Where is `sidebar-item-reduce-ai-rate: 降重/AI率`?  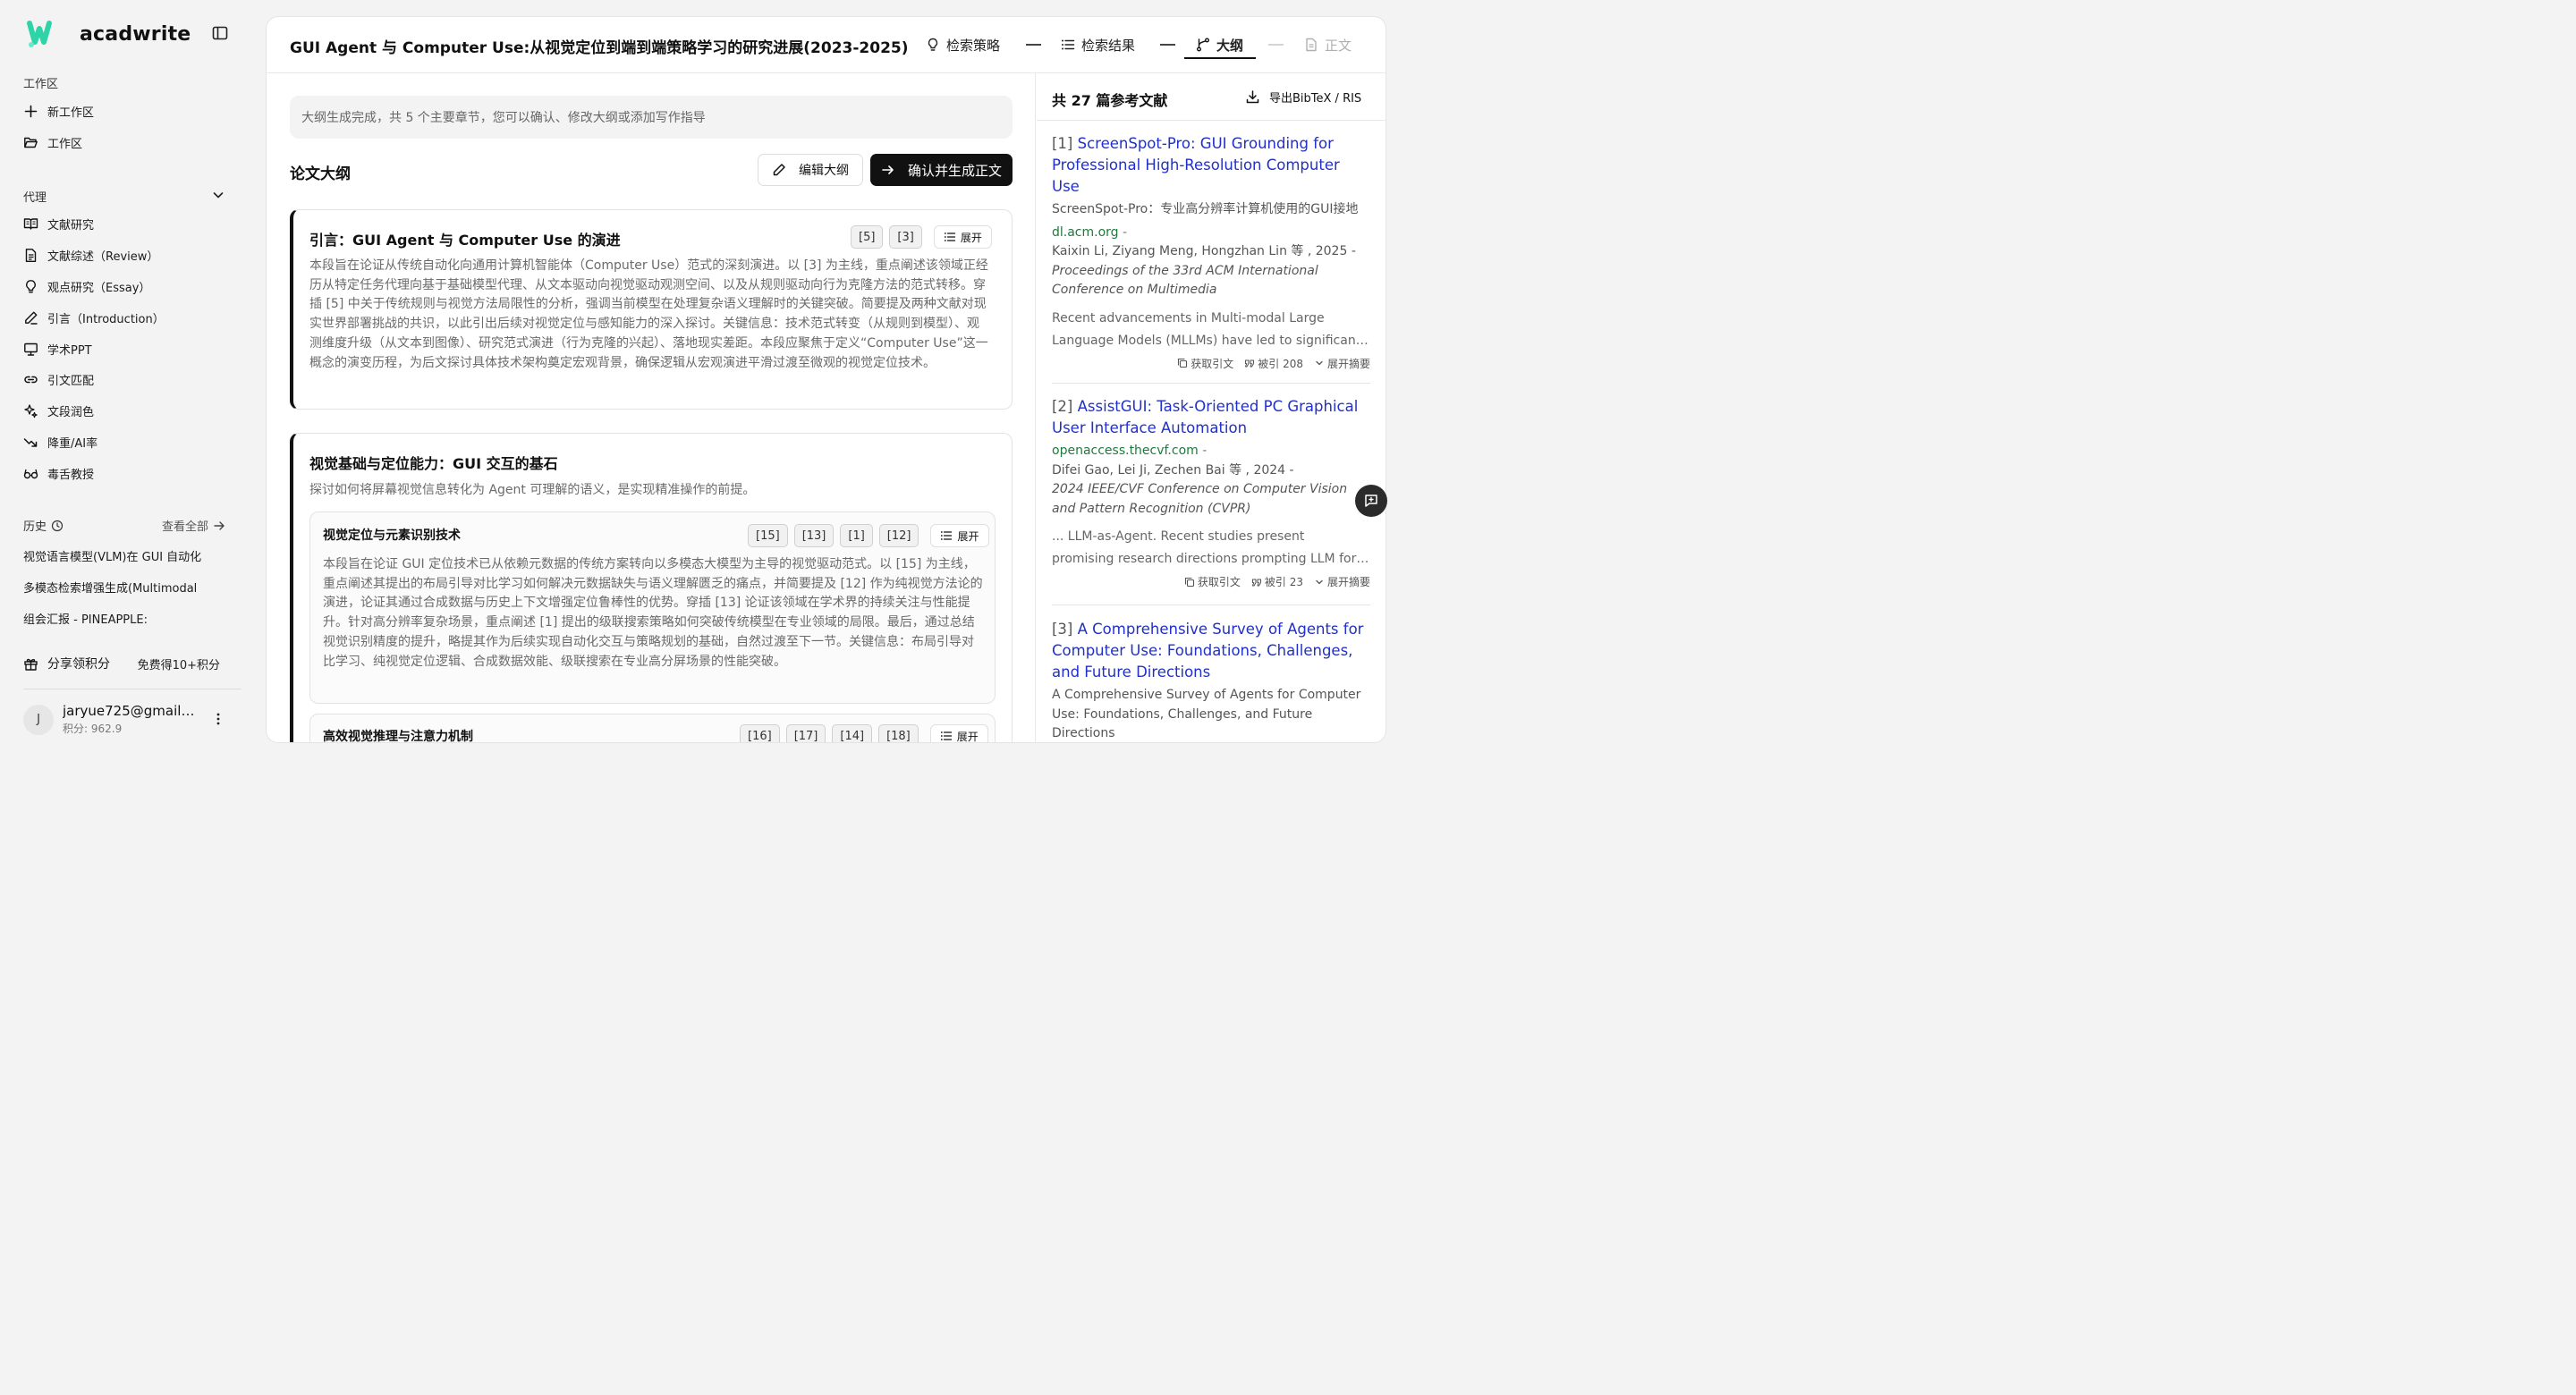
sidebar-item-reduce-ai-rate: 降重/AI率 is located at coordinates (126, 441).